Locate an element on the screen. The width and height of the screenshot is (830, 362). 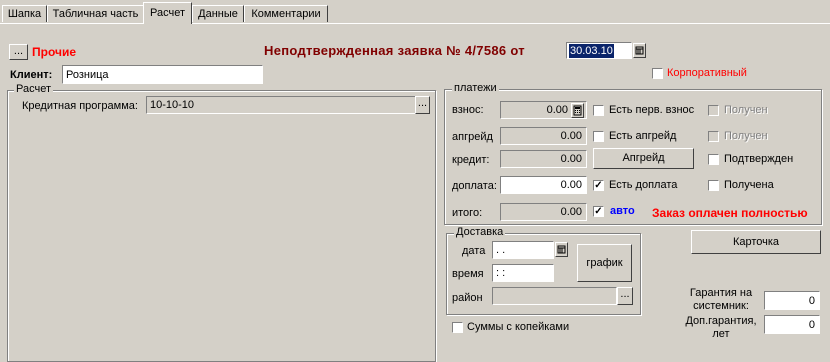
delivery-district-field is located at coordinates (554, 296).